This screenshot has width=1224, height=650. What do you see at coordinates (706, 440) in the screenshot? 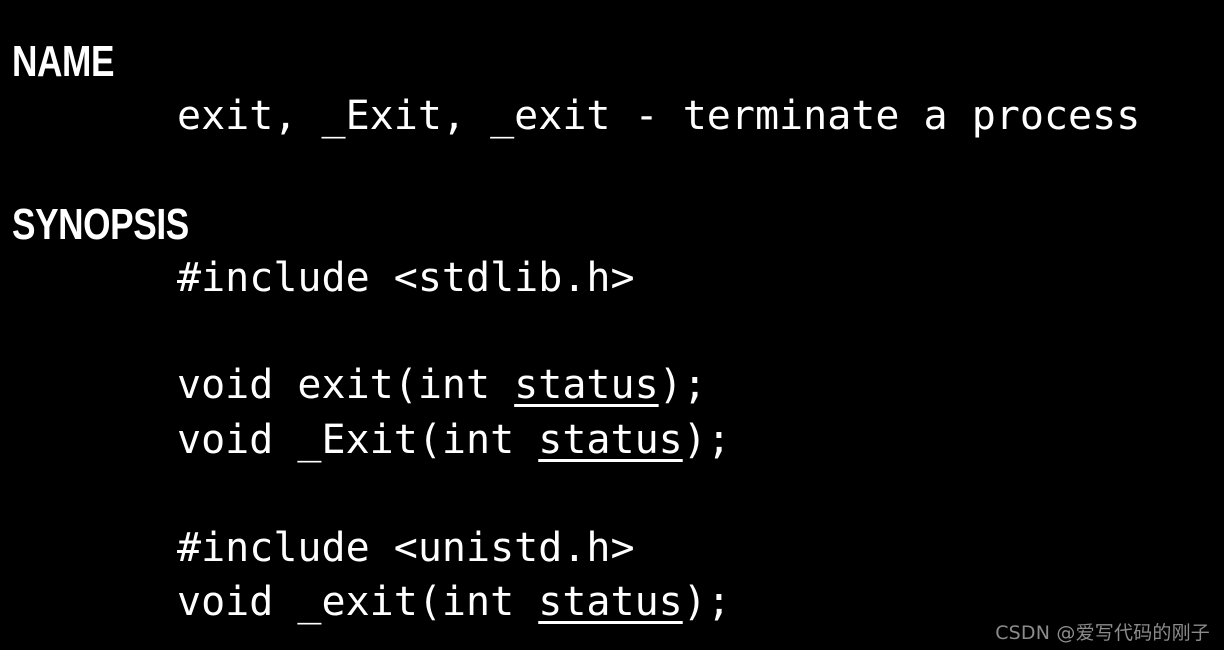
I see `declaration-capital-exit-suffix: );` at bounding box center [706, 440].